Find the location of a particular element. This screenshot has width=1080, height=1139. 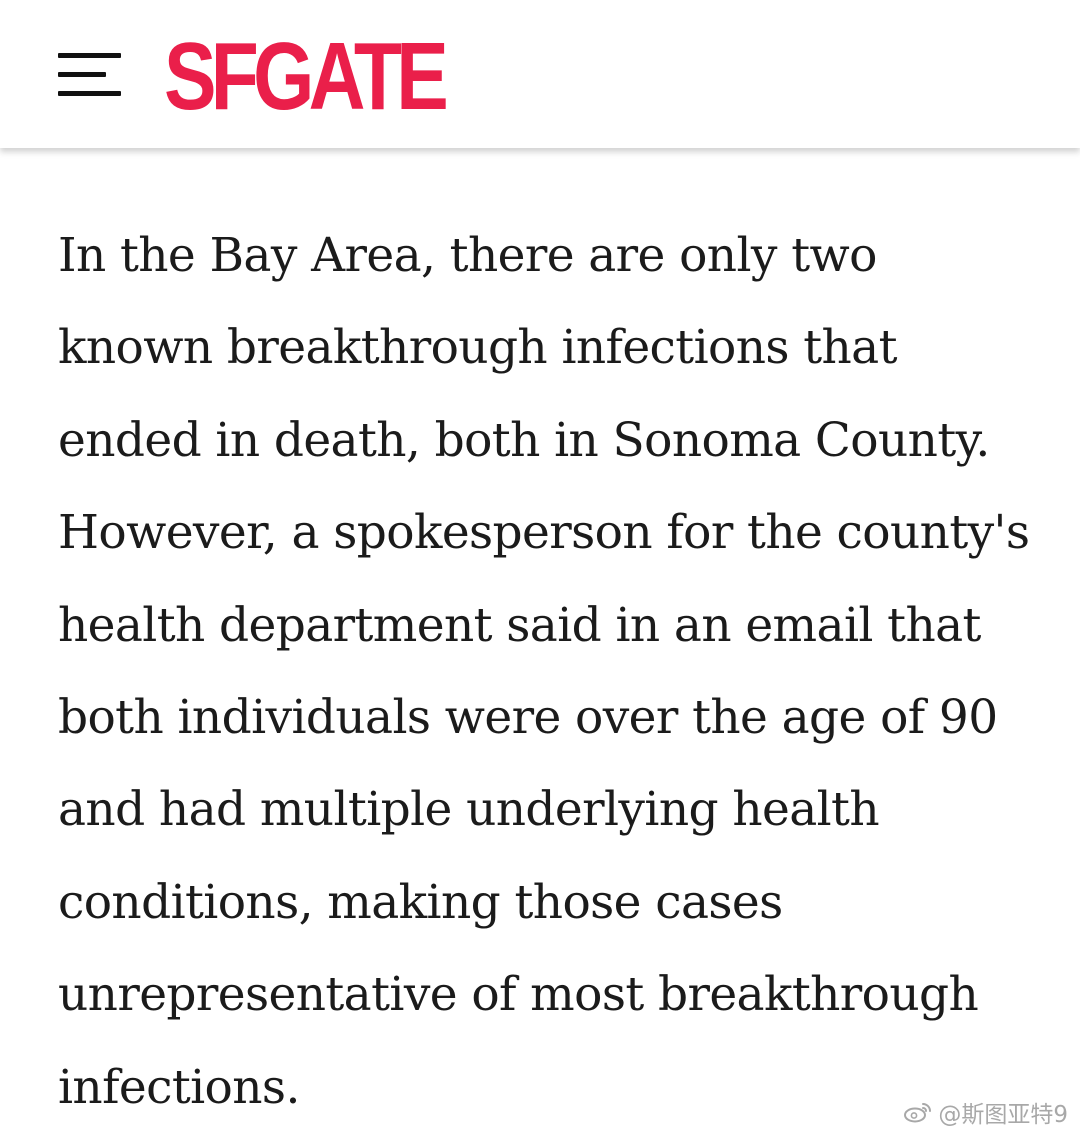

weibo-icon is located at coordinates (918, 1113).